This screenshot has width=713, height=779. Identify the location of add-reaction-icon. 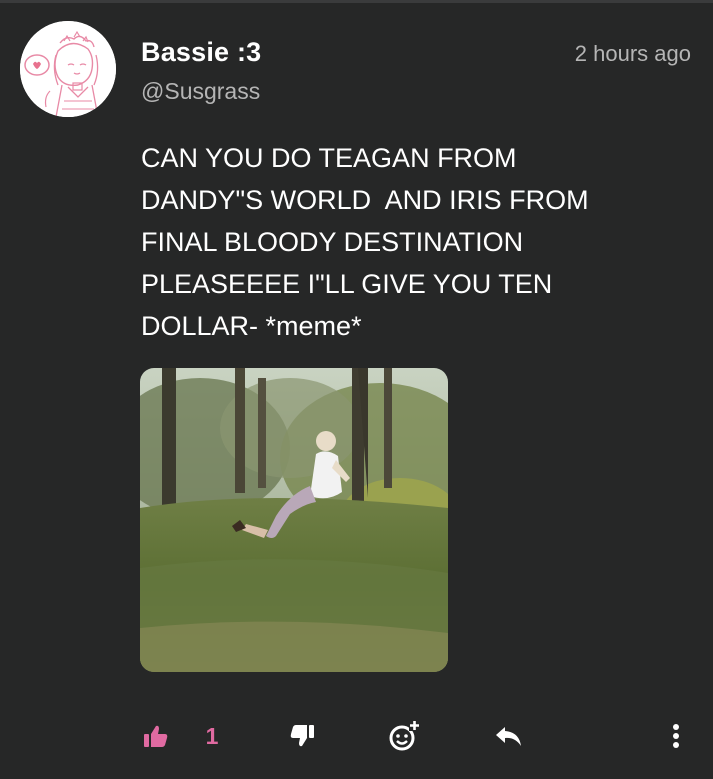
(404, 735).